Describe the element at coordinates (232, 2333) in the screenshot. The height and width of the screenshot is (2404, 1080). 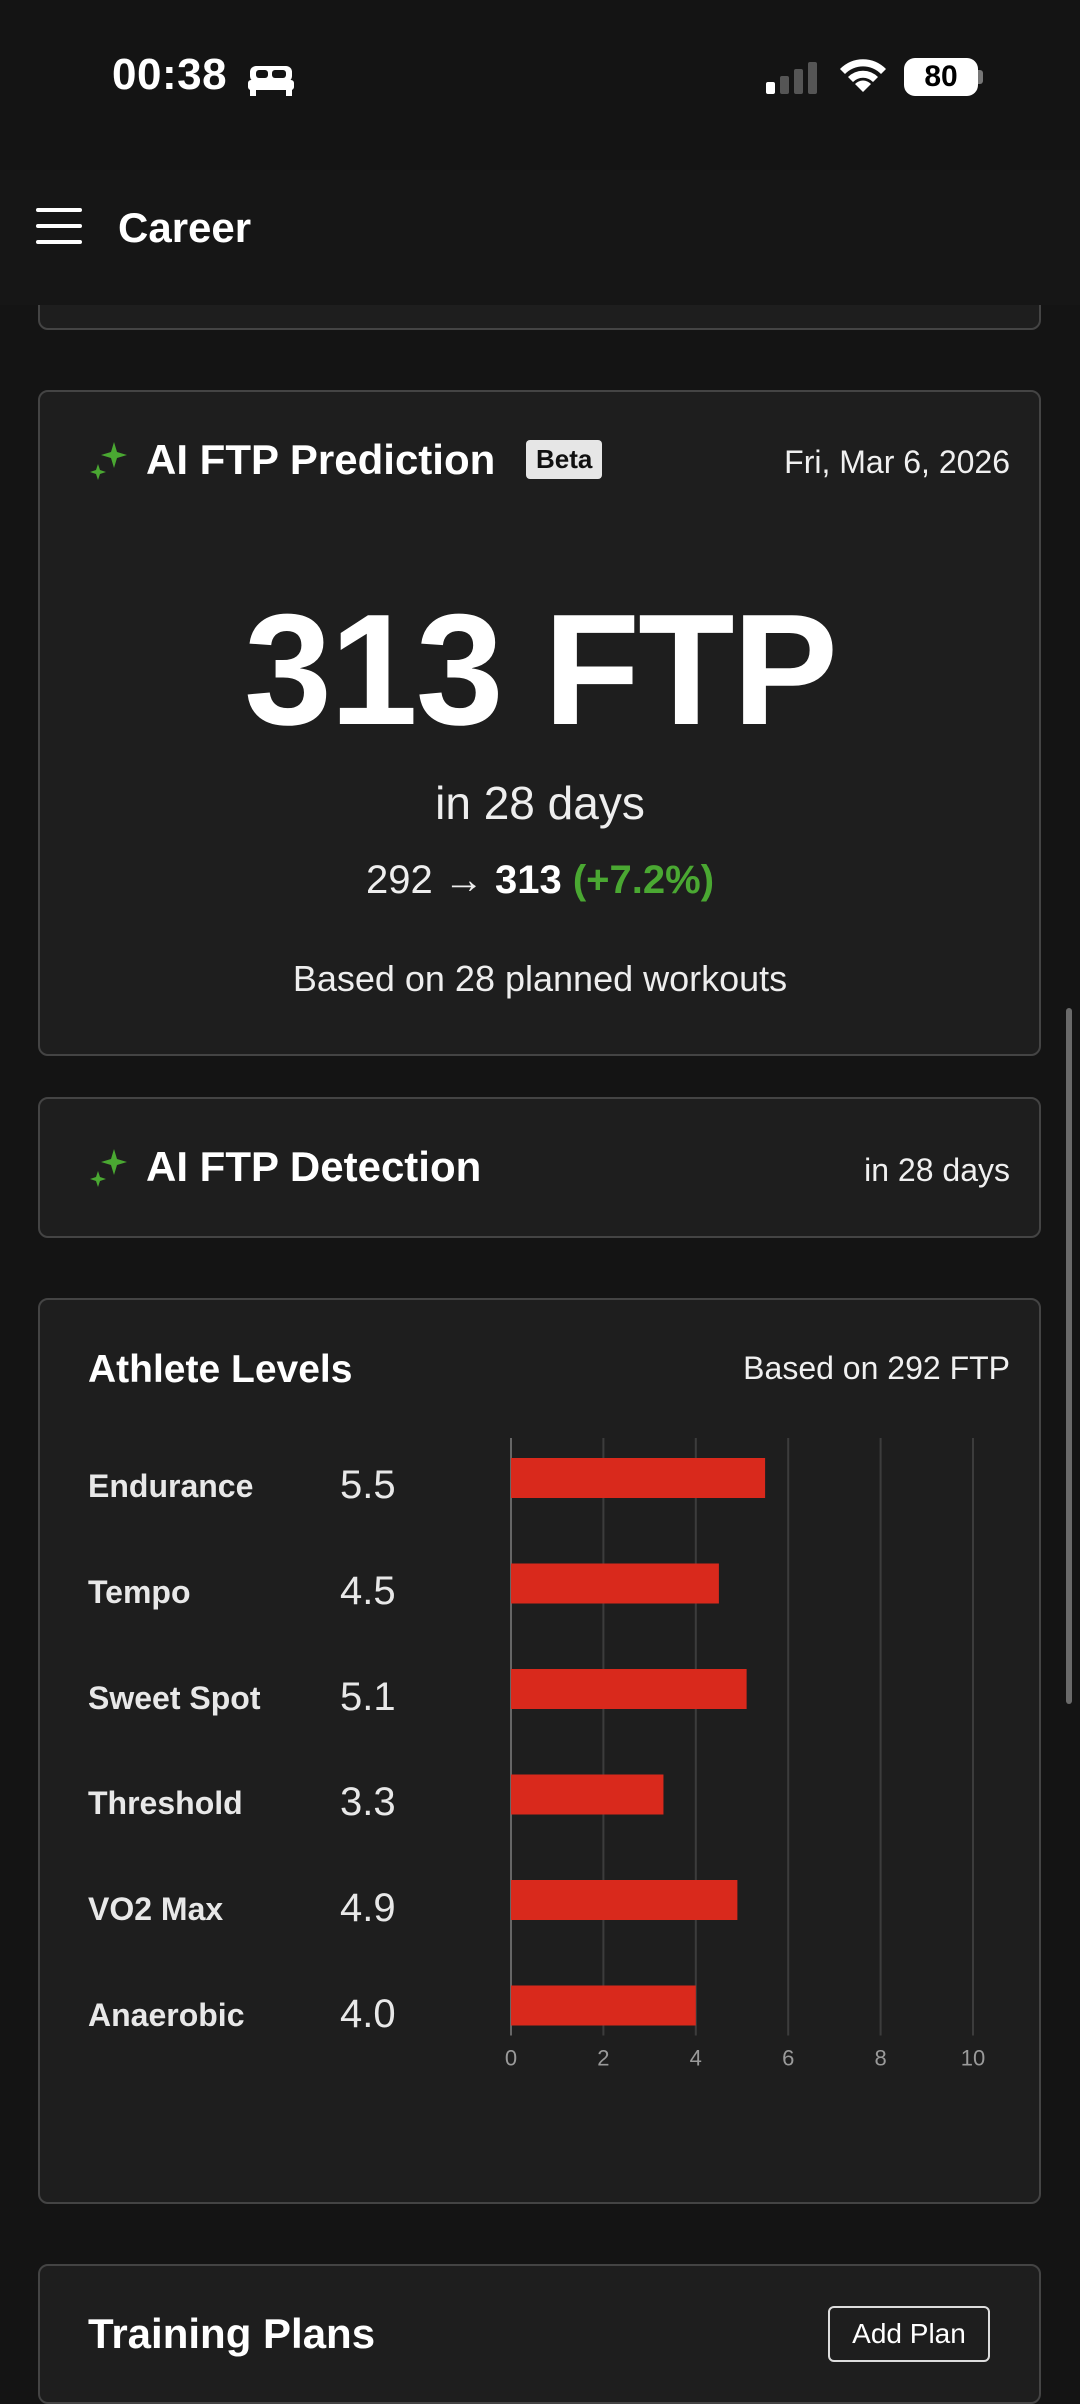
I see `training-plans-title: Training Plans` at that location.